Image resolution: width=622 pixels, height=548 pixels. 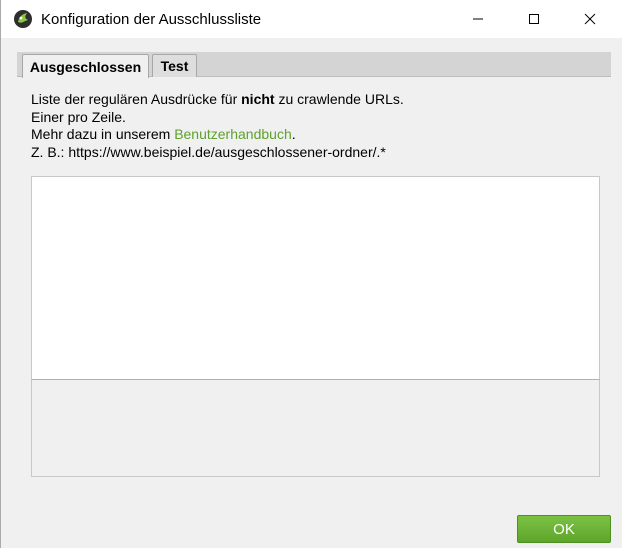 I want to click on app-logo-icon, so click(x=23, y=19).